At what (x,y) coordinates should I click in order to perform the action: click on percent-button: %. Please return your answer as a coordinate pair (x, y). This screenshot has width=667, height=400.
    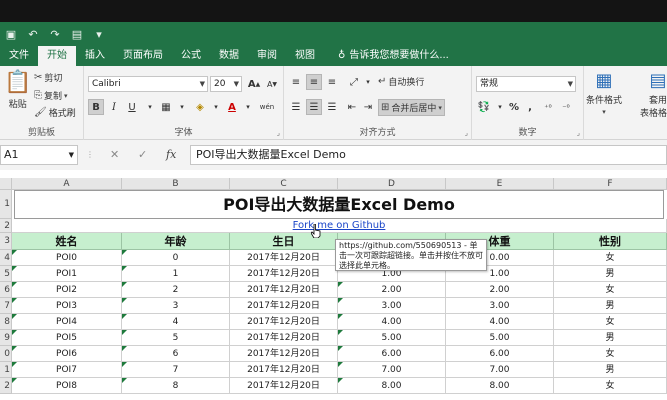
    Looking at the image, I should click on (514, 107).